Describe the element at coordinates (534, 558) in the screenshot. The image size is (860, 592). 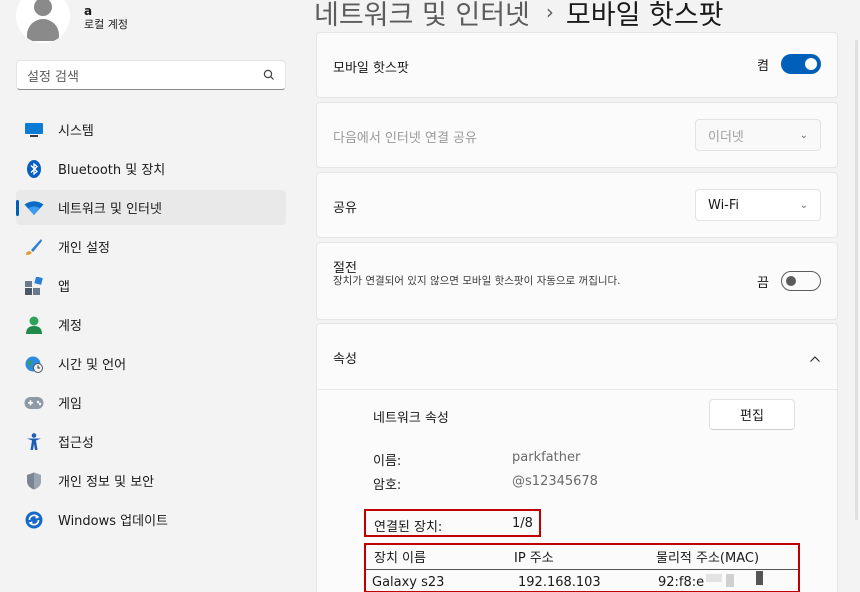
I see `column-header-ip: IP 주소` at that location.